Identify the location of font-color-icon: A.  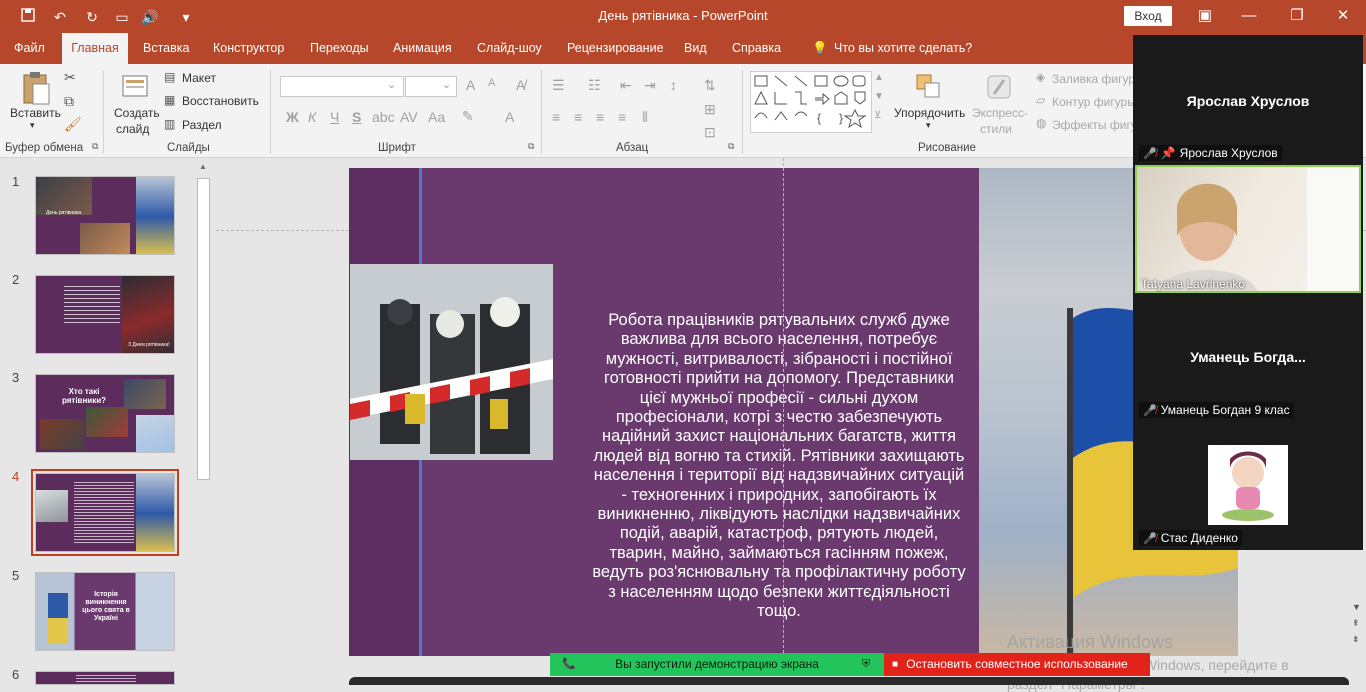
(509, 117).